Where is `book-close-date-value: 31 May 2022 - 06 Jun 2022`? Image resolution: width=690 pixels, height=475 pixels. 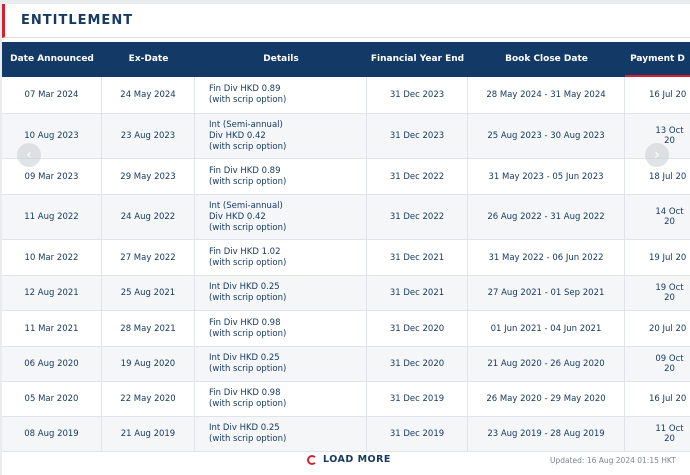 book-close-date-value: 31 May 2022 - 06 Jun 2022 is located at coordinates (546, 257).